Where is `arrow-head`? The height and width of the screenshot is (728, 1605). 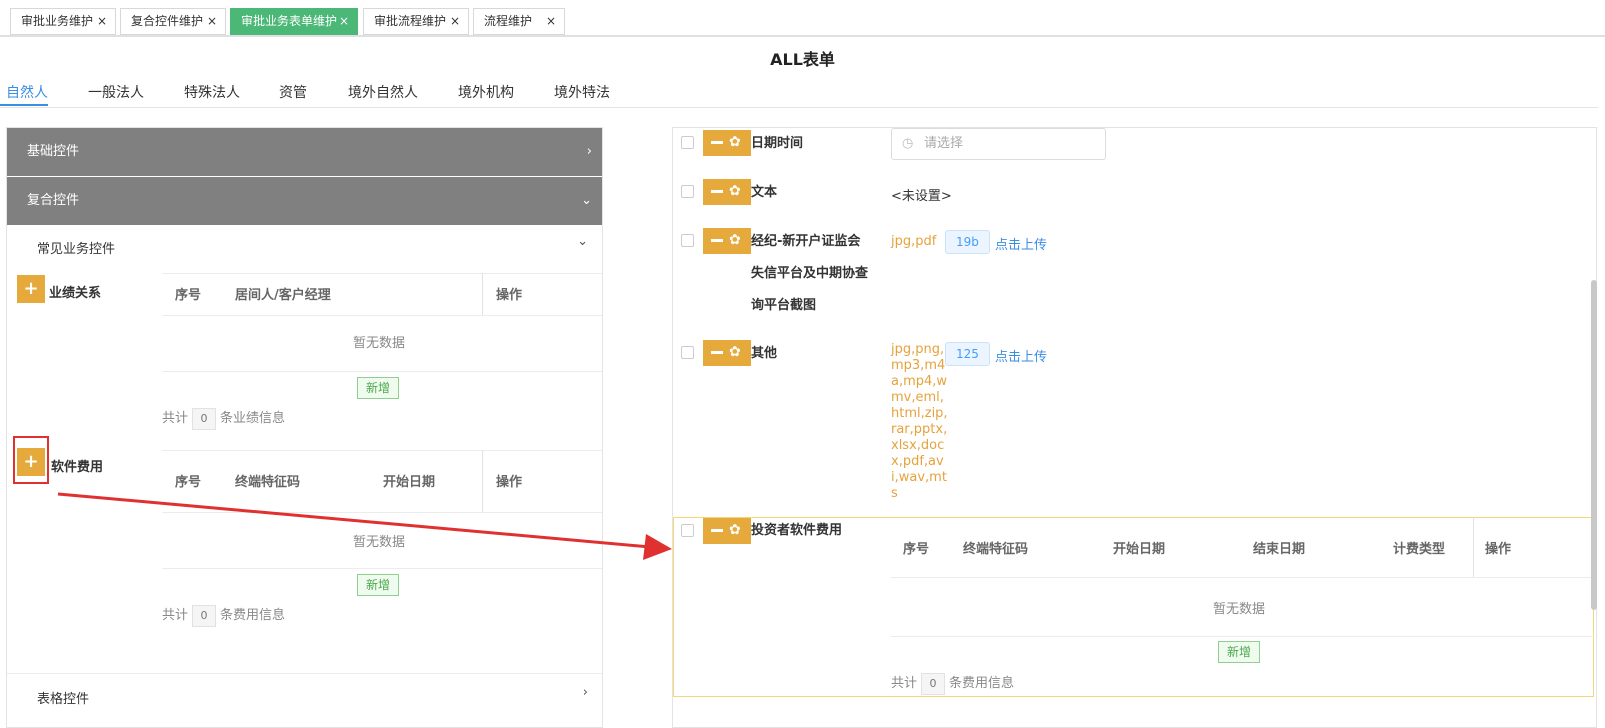 arrow-head is located at coordinates (657, 547).